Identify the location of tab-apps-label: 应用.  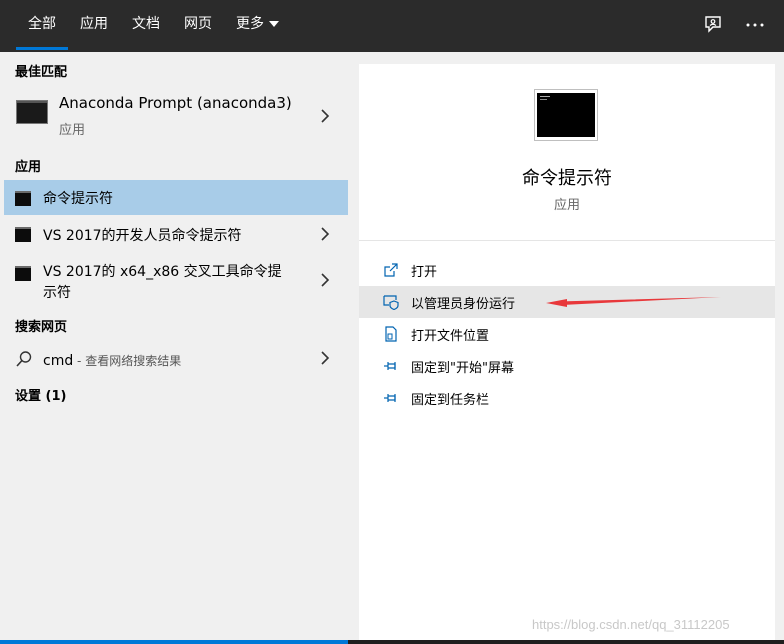
(94, 24).